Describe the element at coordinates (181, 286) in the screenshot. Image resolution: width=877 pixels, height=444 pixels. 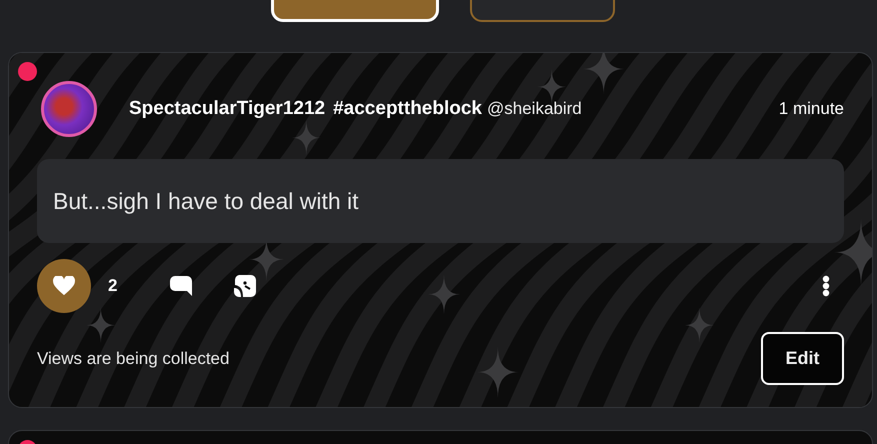
I see `comment-button` at that location.